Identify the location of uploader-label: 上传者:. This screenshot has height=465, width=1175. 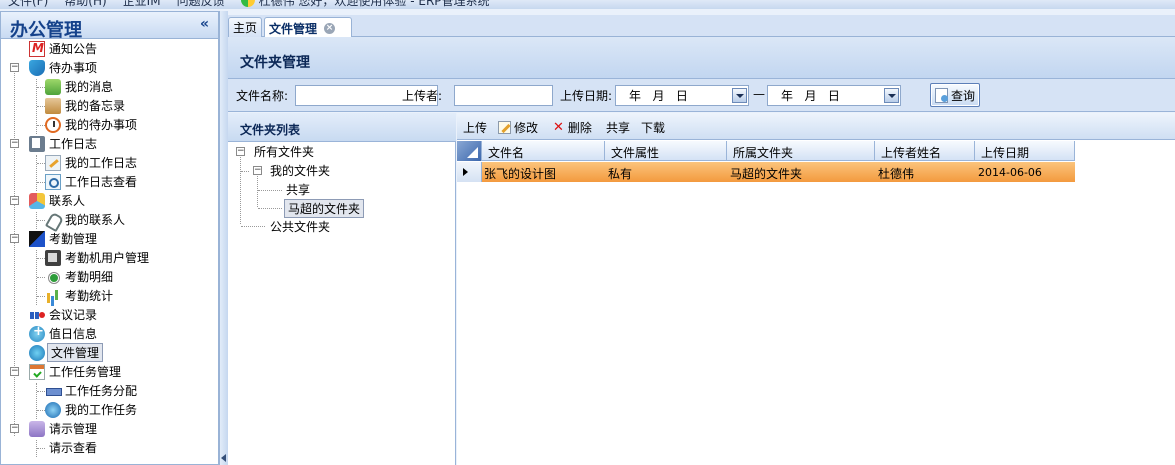
(422, 96).